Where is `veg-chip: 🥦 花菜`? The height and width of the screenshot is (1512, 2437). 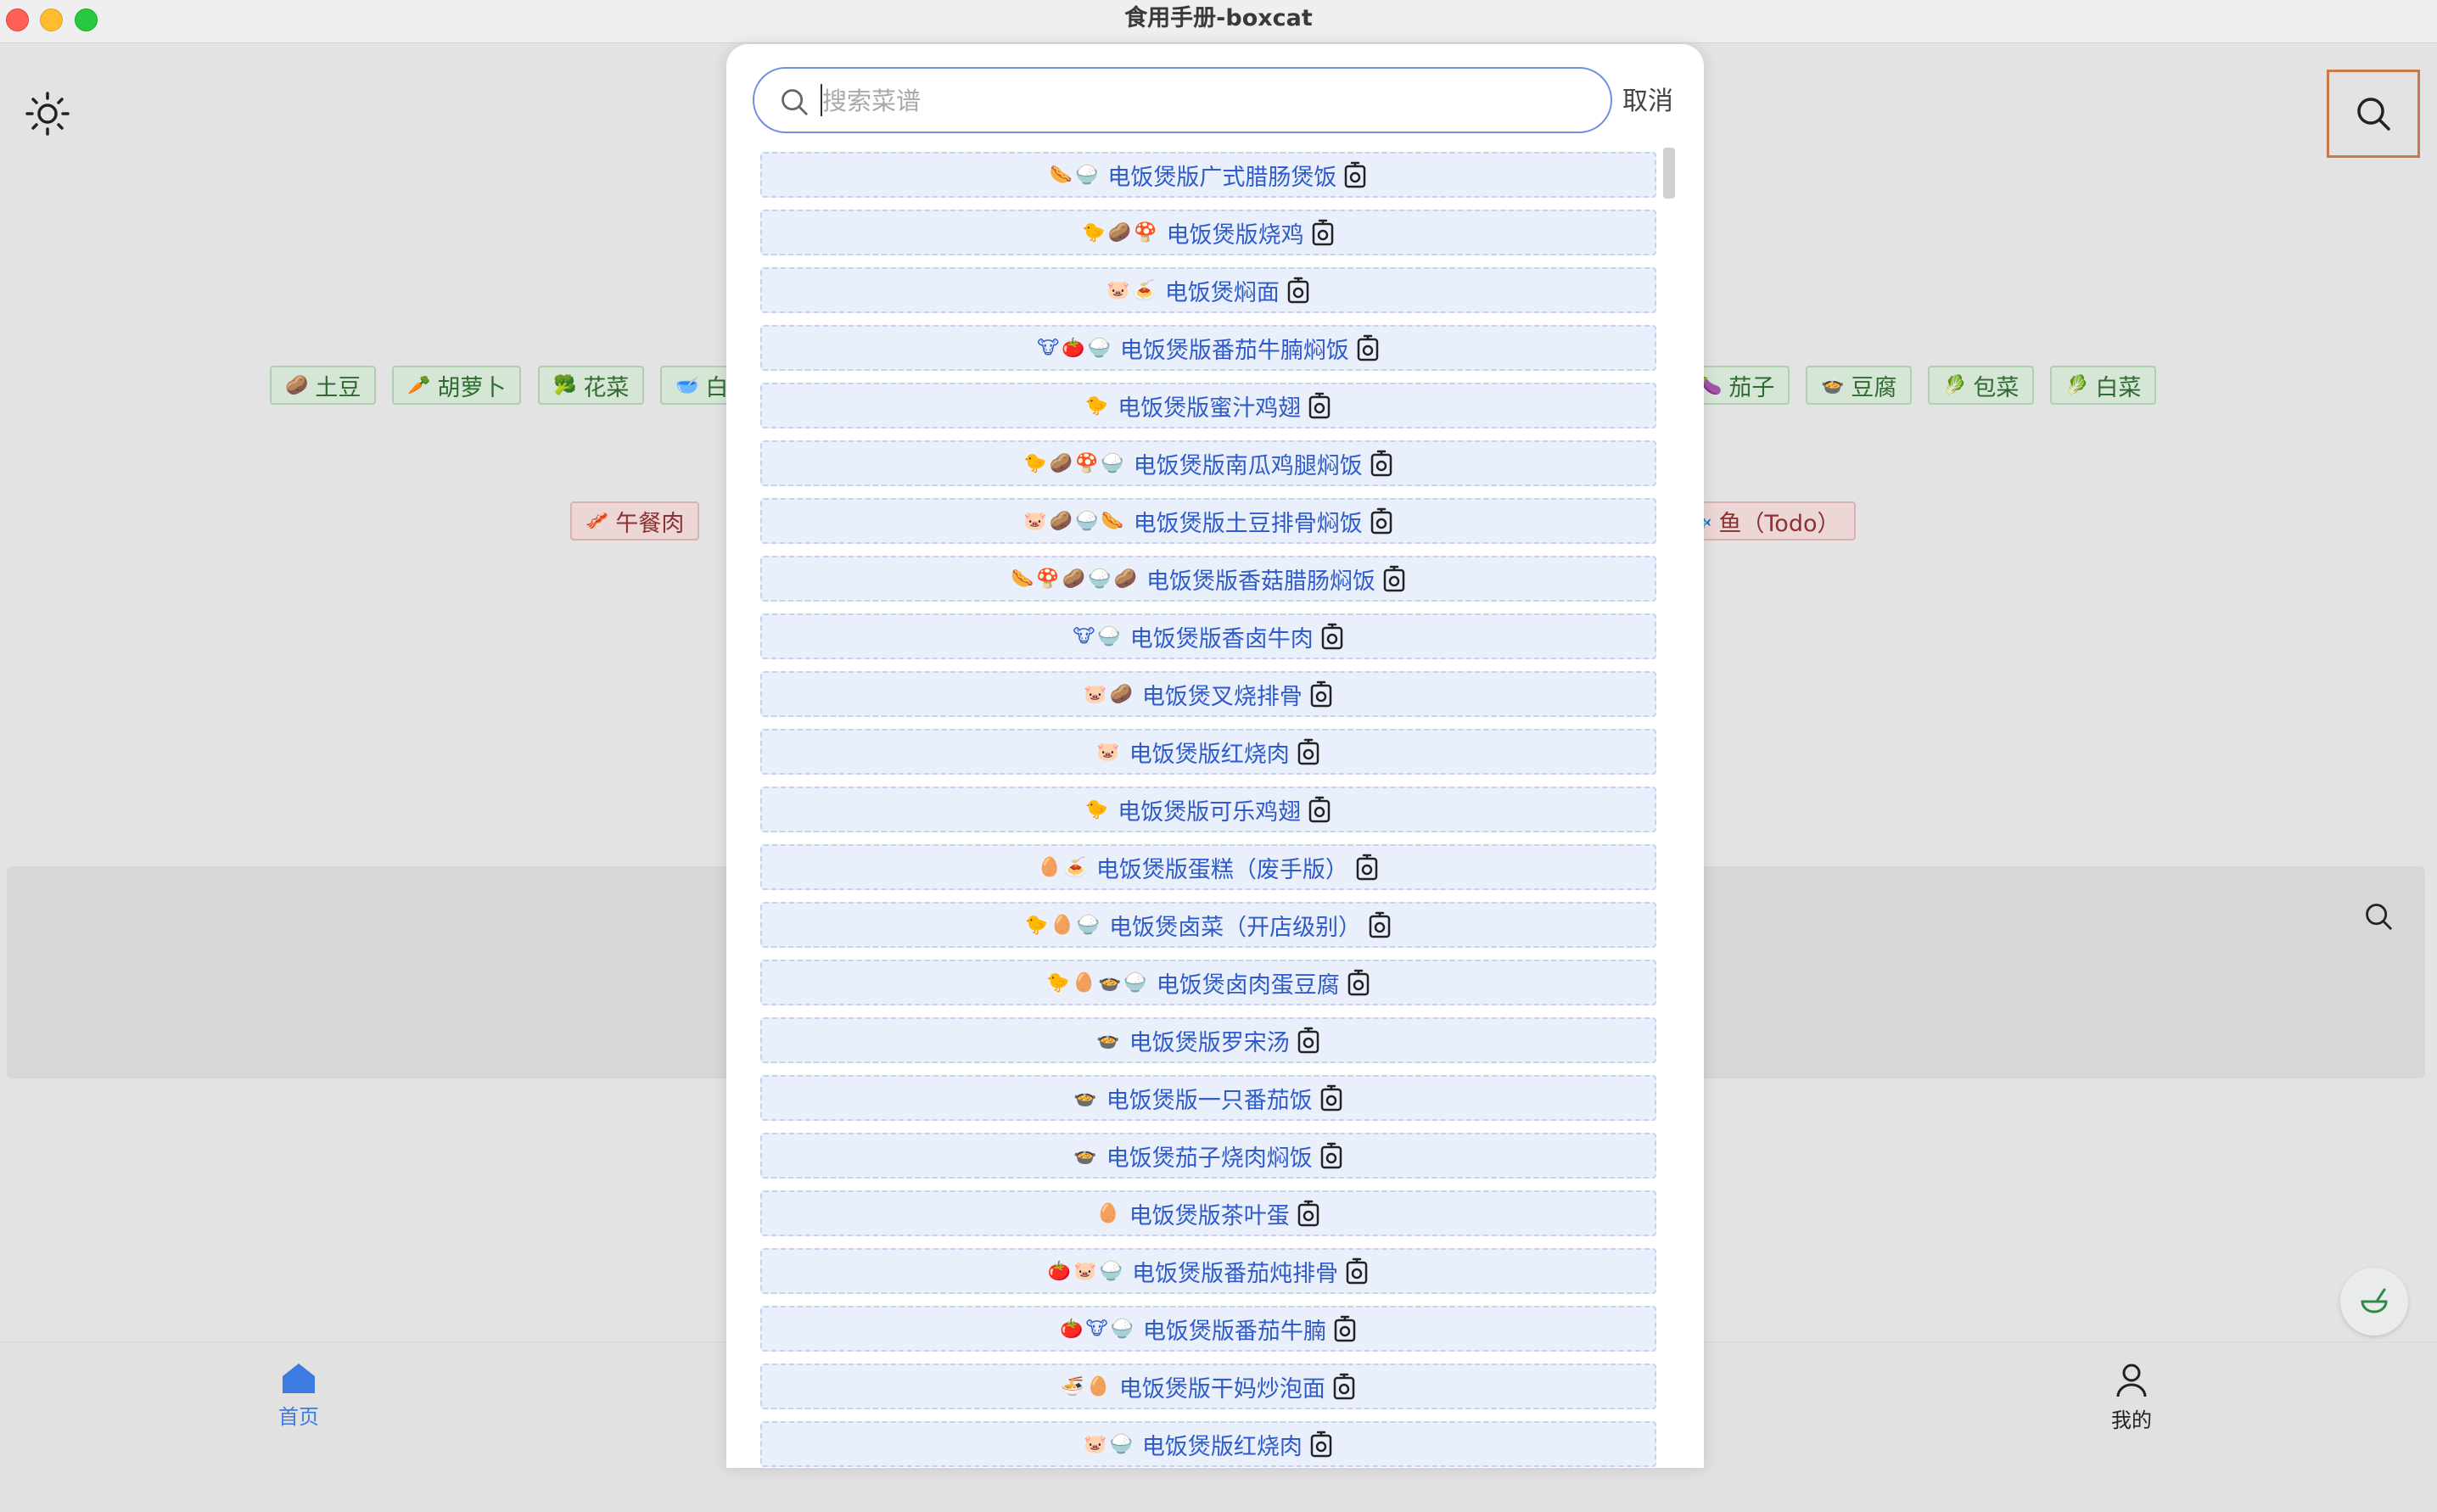
veg-chip: 🥦 花菜 is located at coordinates (591, 385).